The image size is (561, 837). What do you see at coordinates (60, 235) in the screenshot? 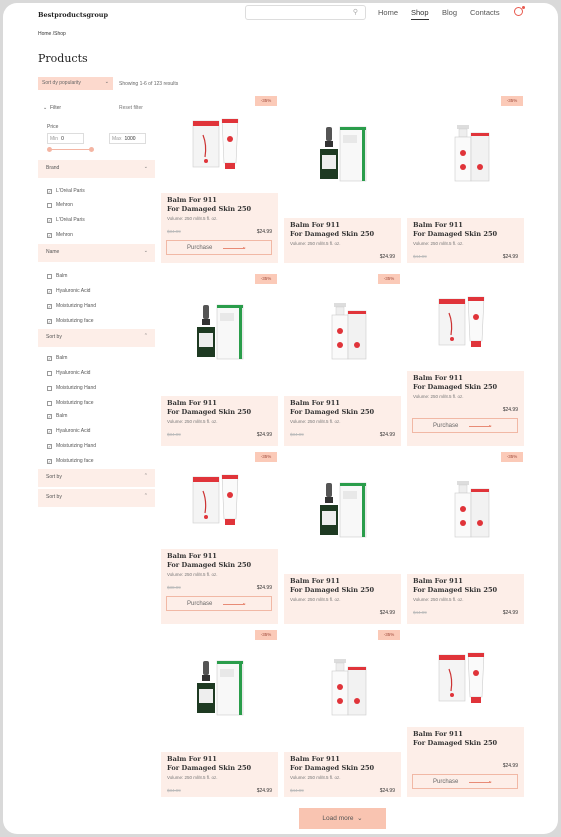
I see `sidebar-checkbox-item: ✓ Mehron` at bounding box center [60, 235].